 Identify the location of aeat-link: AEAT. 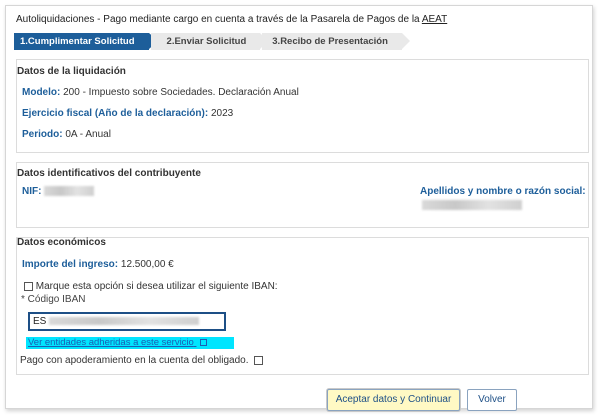
(434, 19).